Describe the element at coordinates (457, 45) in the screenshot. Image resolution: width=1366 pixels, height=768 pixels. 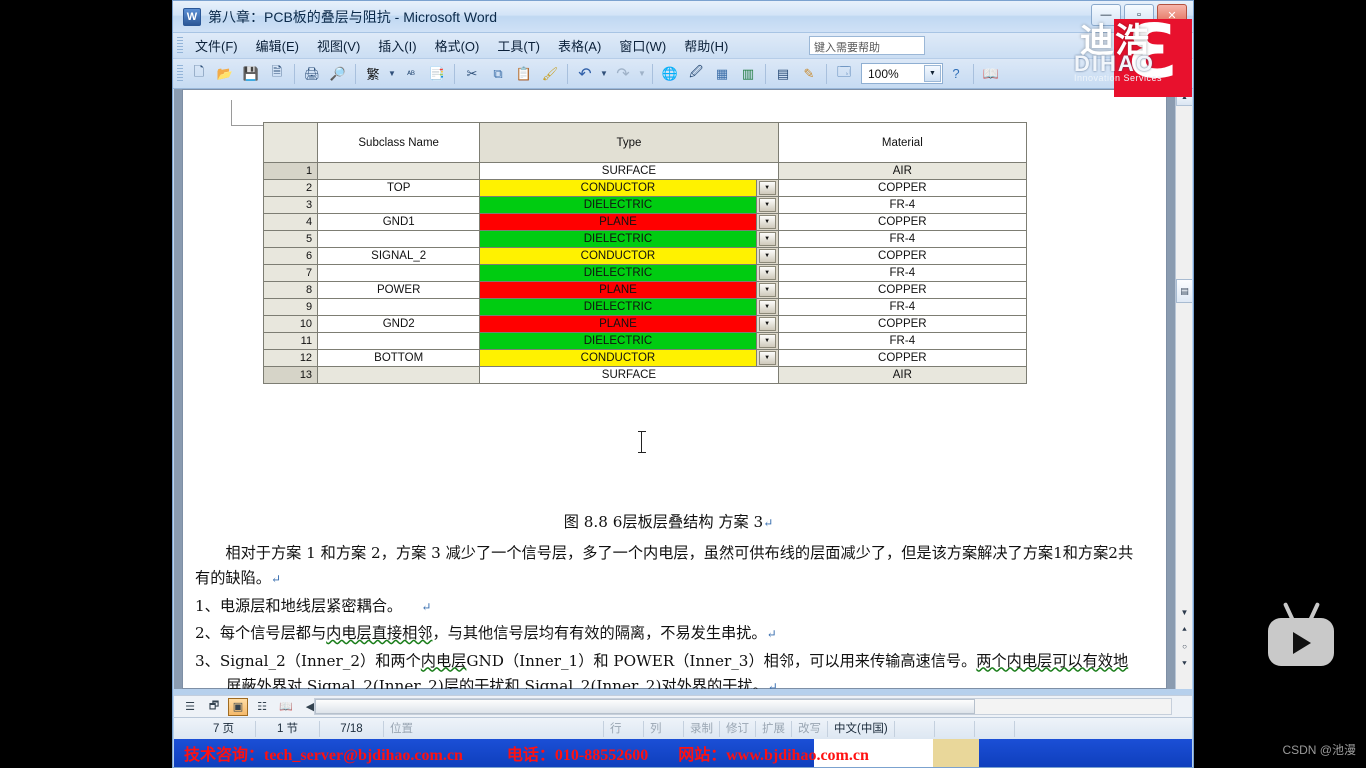
I see `menu-item-format: 格式(O)` at that location.